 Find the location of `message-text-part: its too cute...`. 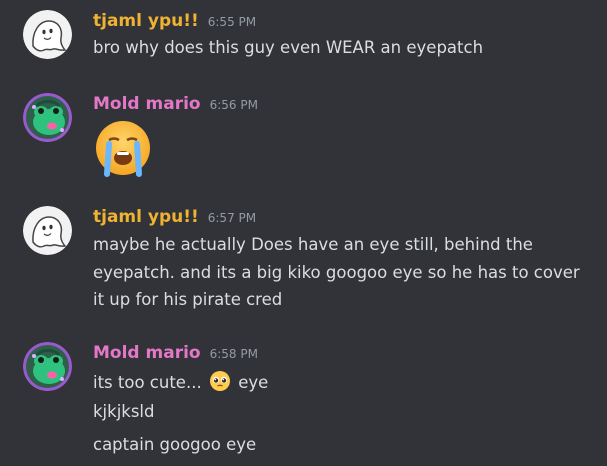

message-text-part: its too cute... is located at coordinates (147, 382).